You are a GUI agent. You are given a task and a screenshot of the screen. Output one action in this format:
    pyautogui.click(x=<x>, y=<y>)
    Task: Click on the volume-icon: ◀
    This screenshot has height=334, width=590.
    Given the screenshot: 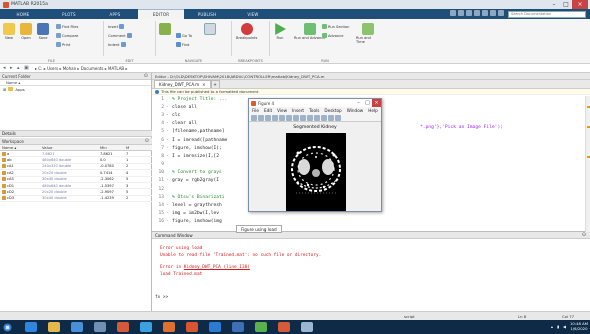 What is the action you would take?
    pyautogui.click(x=564, y=326)
    